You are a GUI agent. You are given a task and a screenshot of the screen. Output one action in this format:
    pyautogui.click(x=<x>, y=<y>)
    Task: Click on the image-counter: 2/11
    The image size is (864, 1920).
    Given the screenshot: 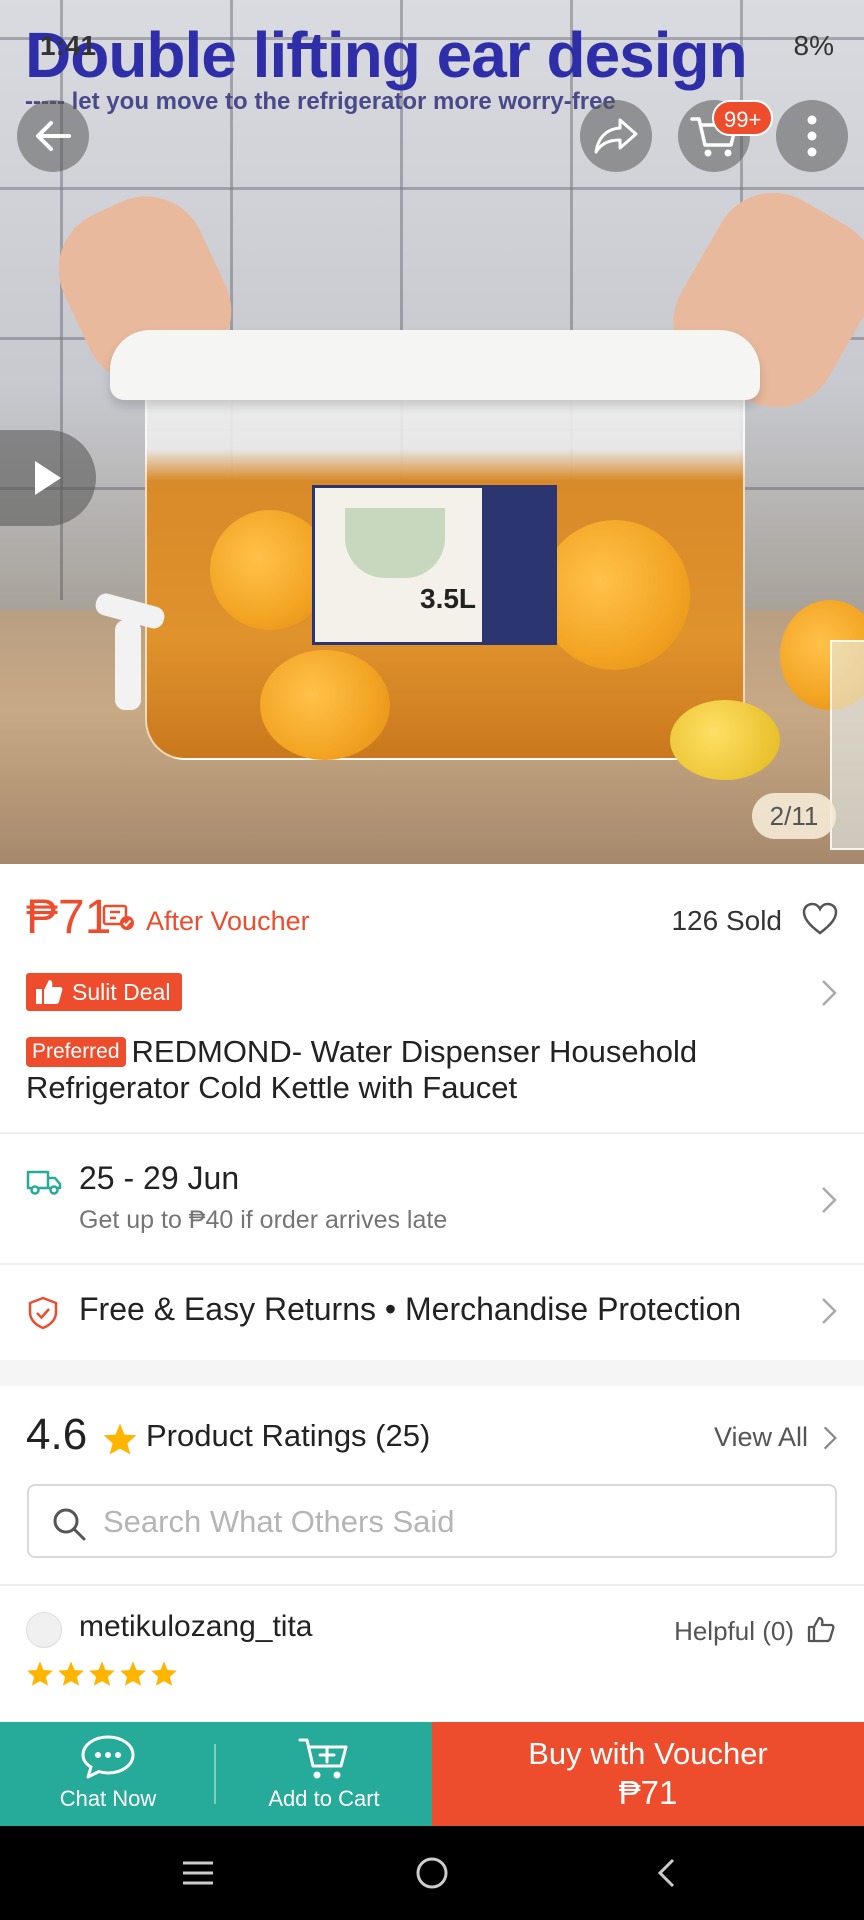 What is the action you would take?
    pyautogui.click(x=794, y=816)
    